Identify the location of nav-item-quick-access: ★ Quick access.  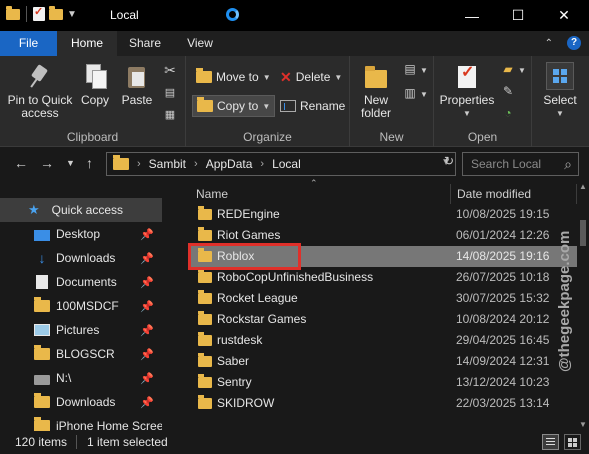
(81, 210).